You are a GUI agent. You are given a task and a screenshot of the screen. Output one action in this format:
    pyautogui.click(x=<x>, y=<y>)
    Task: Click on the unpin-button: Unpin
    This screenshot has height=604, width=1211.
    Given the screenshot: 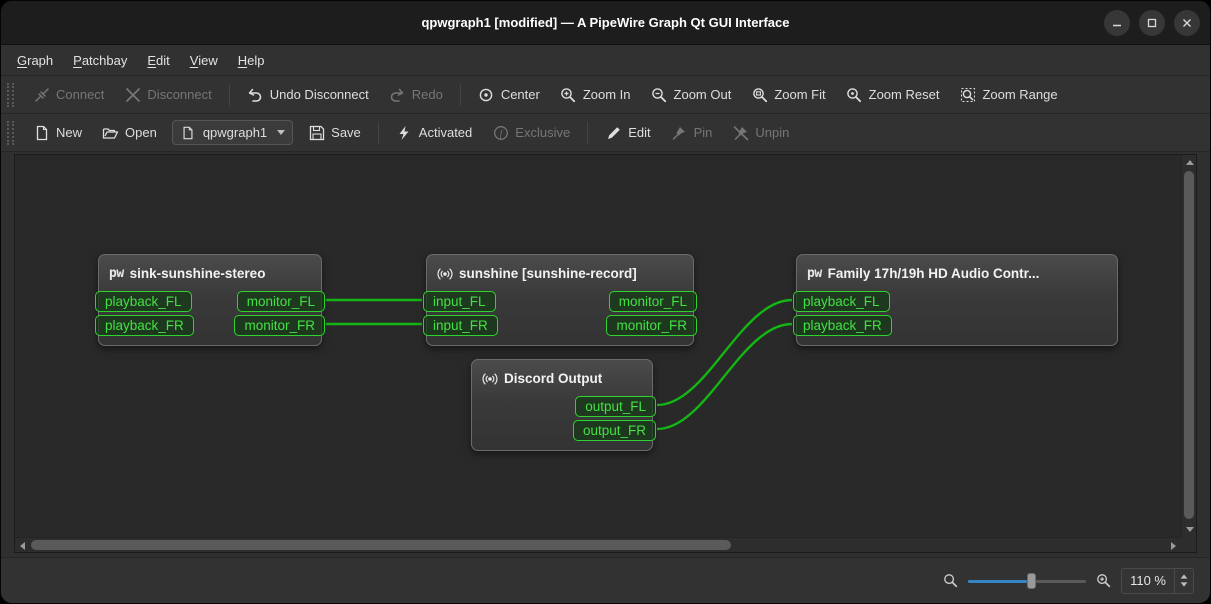 What is the action you would take?
    pyautogui.click(x=760, y=132)
    